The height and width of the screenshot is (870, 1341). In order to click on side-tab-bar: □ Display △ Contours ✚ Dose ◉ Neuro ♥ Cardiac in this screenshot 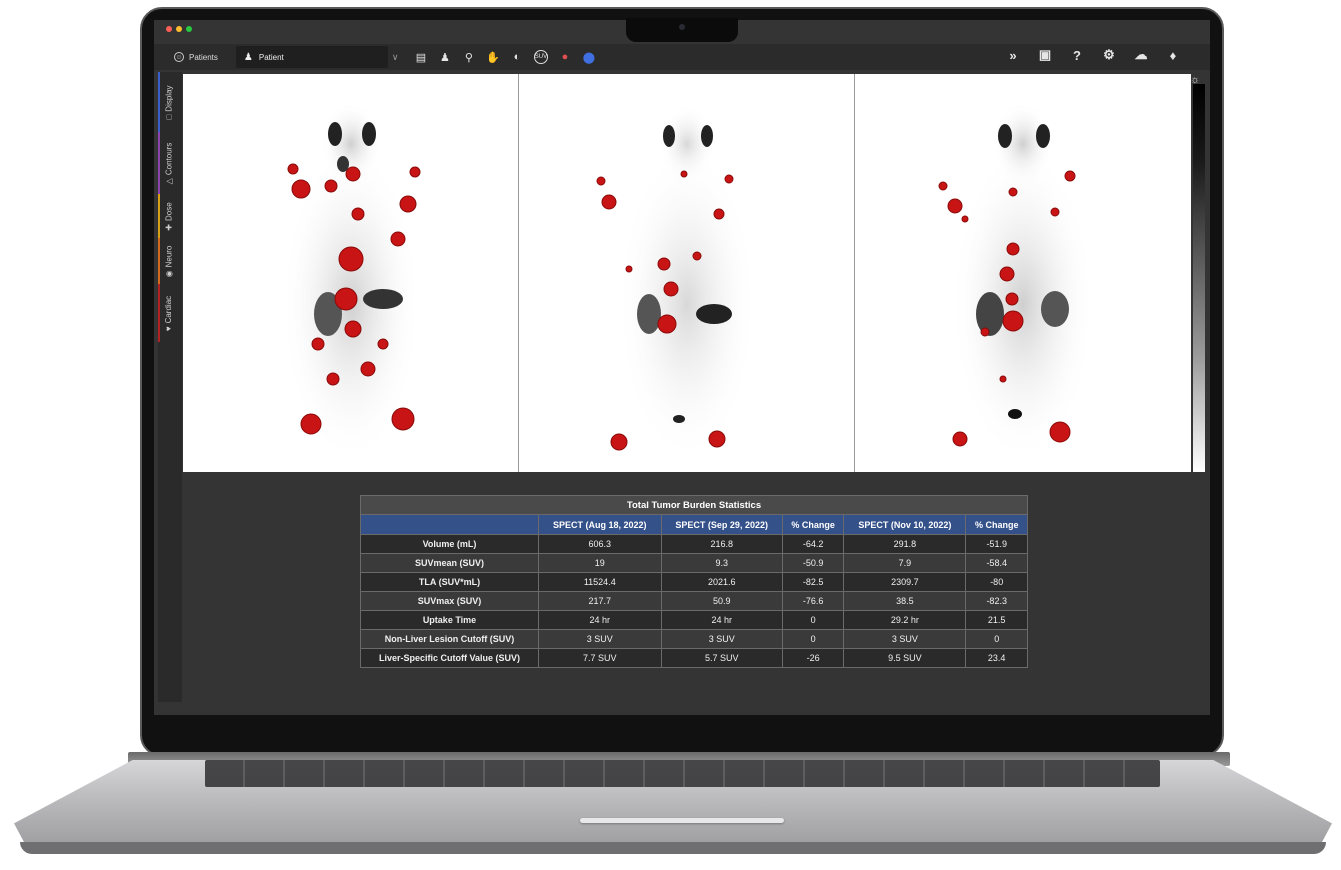, I will do `click(170, 387)`.